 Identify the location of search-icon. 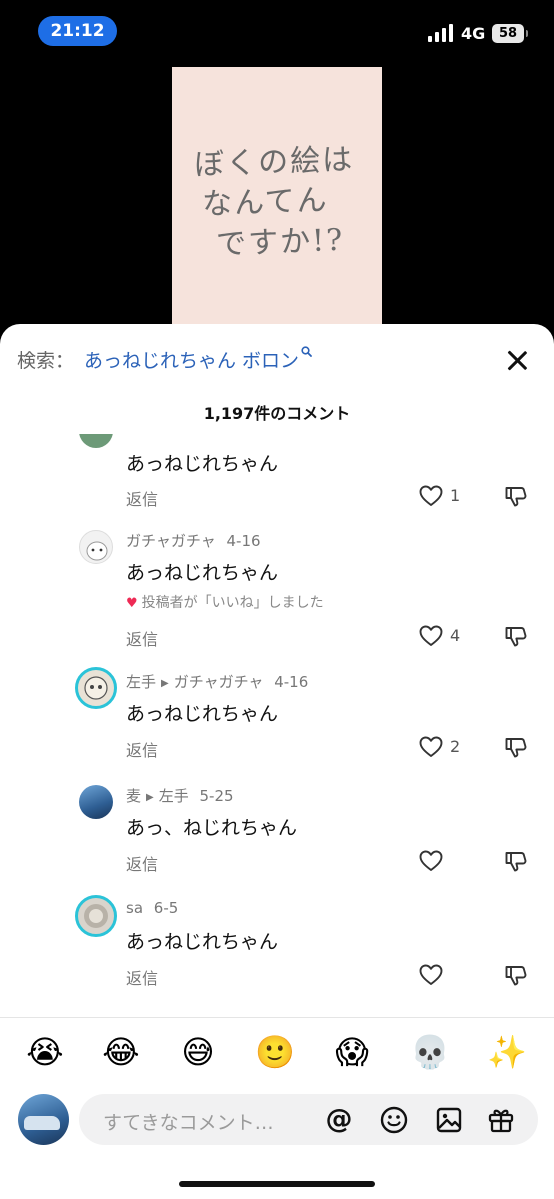
(306, 353).